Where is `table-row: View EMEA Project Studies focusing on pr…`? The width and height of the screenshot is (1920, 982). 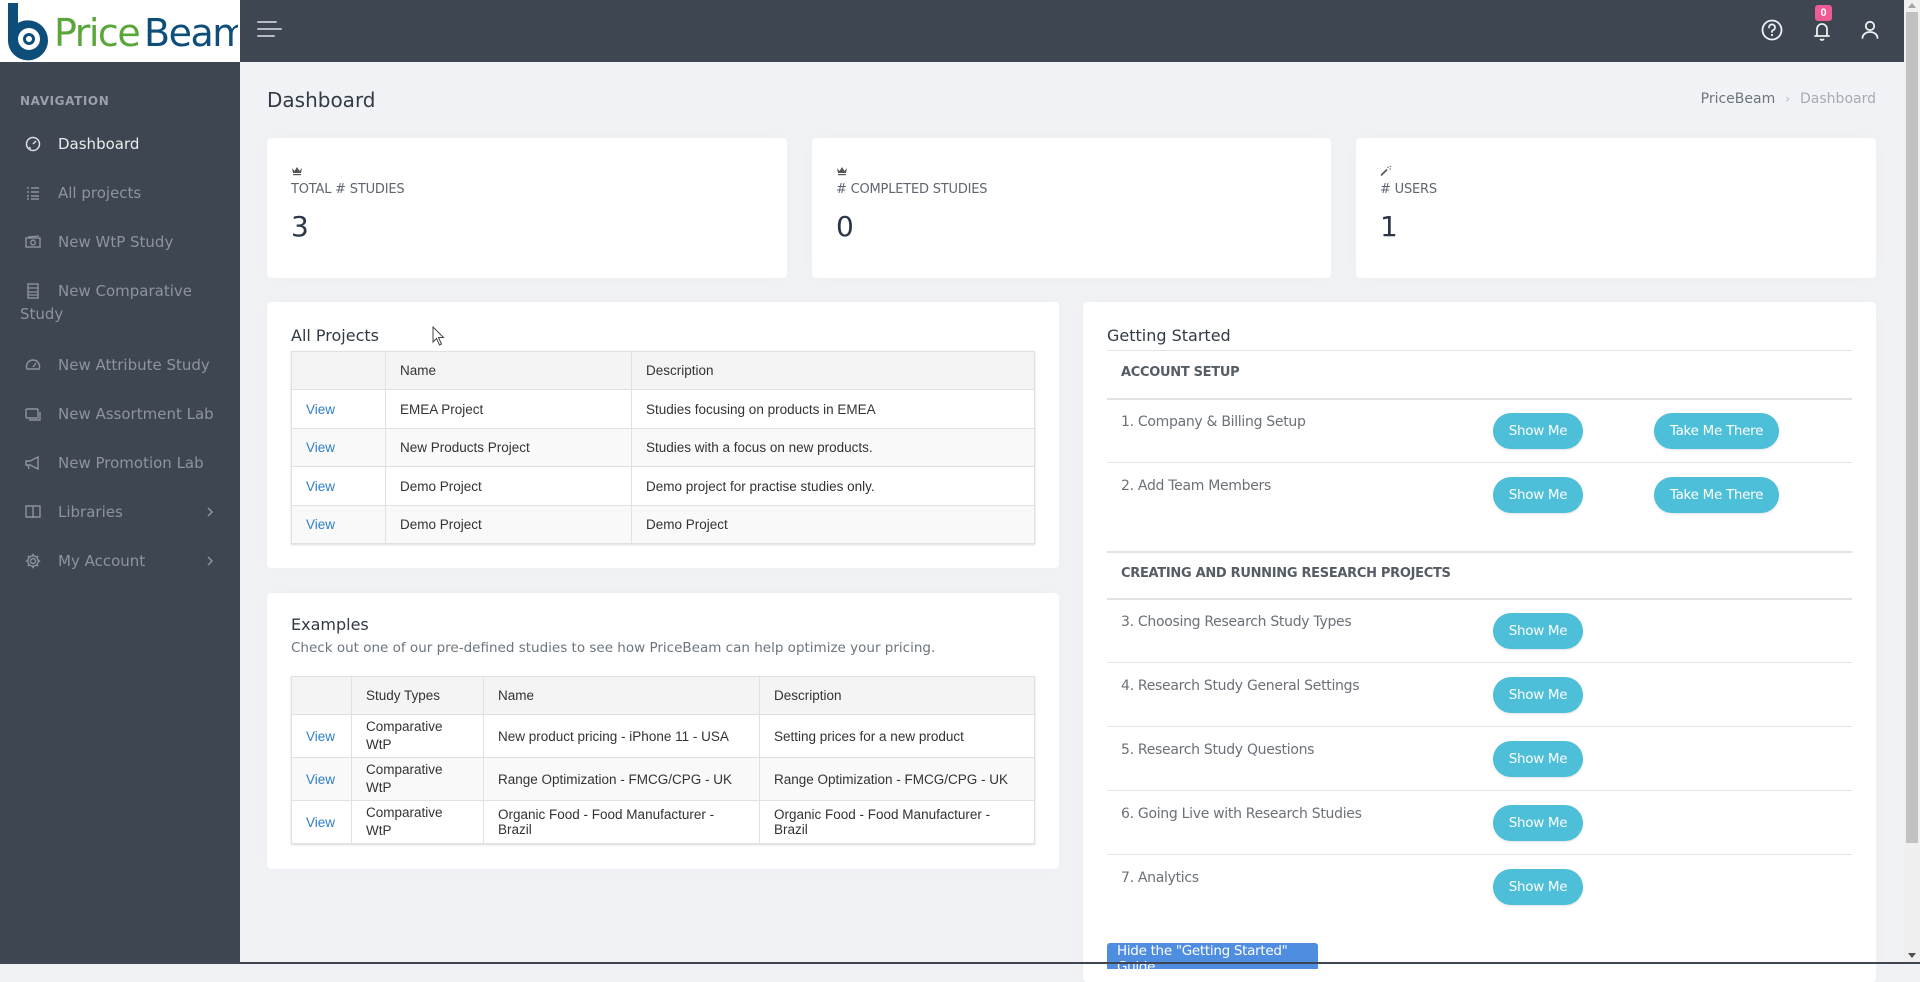
table-row: View EMEA Project Studies focusing on pr… is located at coordinates (663, 409).